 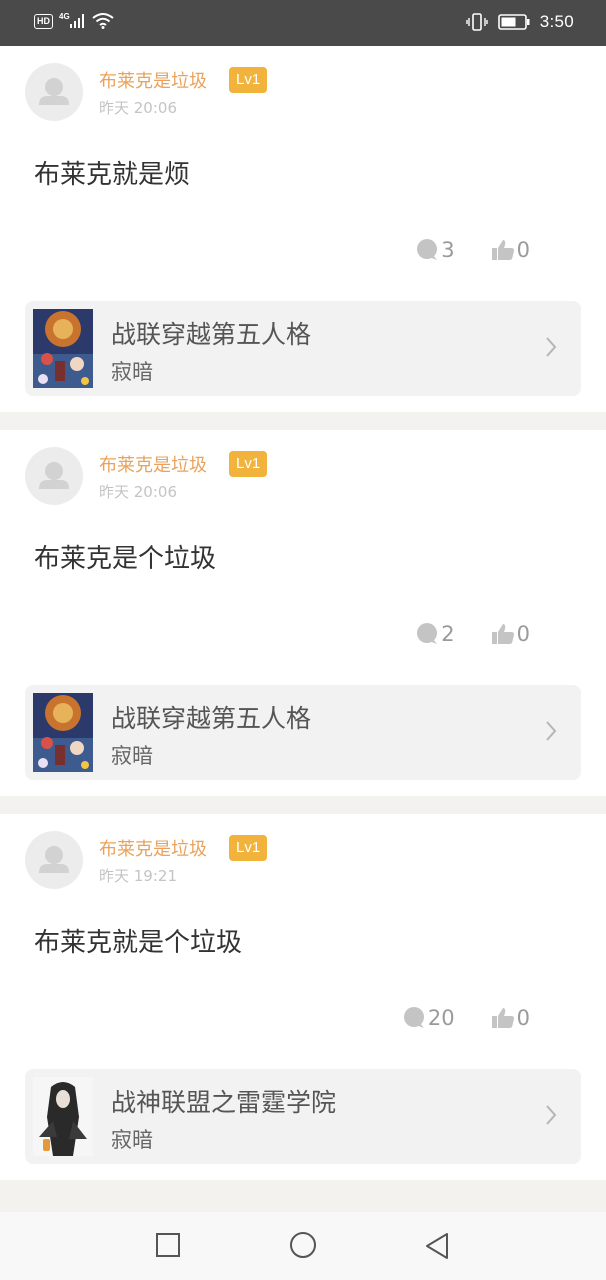 I want to click on circle-icon, so click(x=303, y=1247).